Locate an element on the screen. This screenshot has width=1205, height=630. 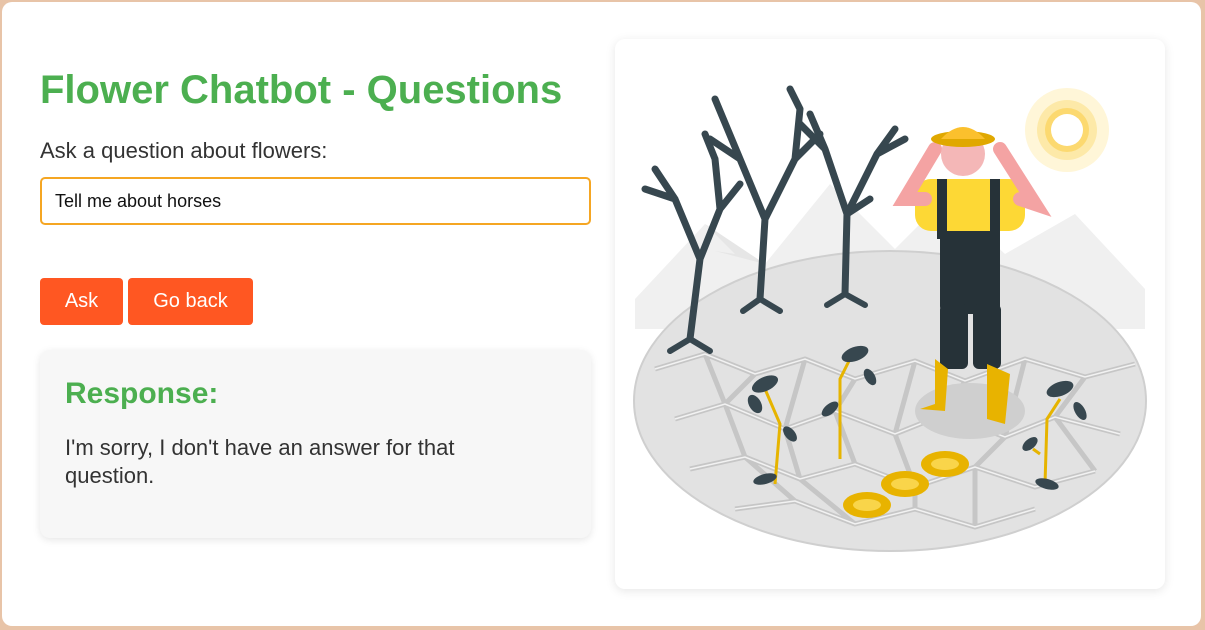
ask-button: Ask is located at coordinates (81, 301).